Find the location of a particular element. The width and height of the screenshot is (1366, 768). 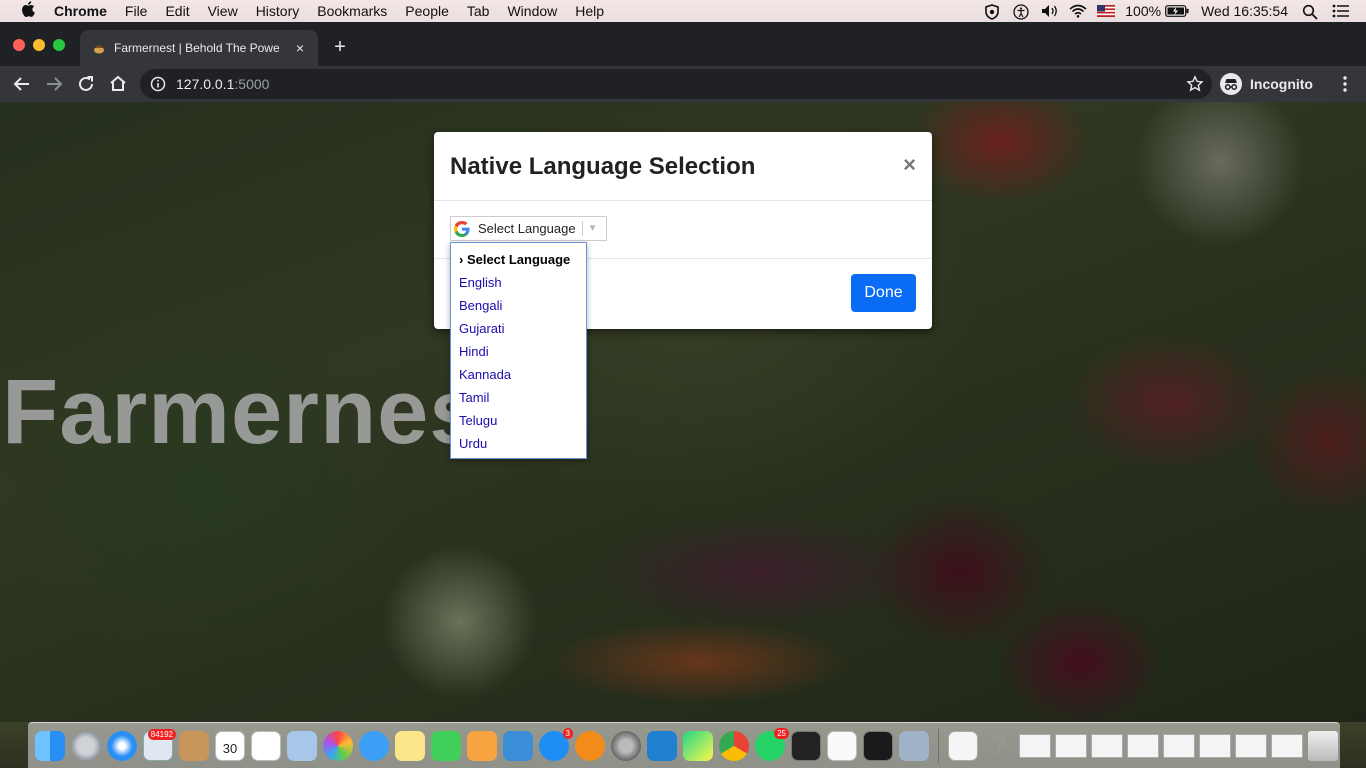

us-flag-icon is located at coordinates (1106, 11).